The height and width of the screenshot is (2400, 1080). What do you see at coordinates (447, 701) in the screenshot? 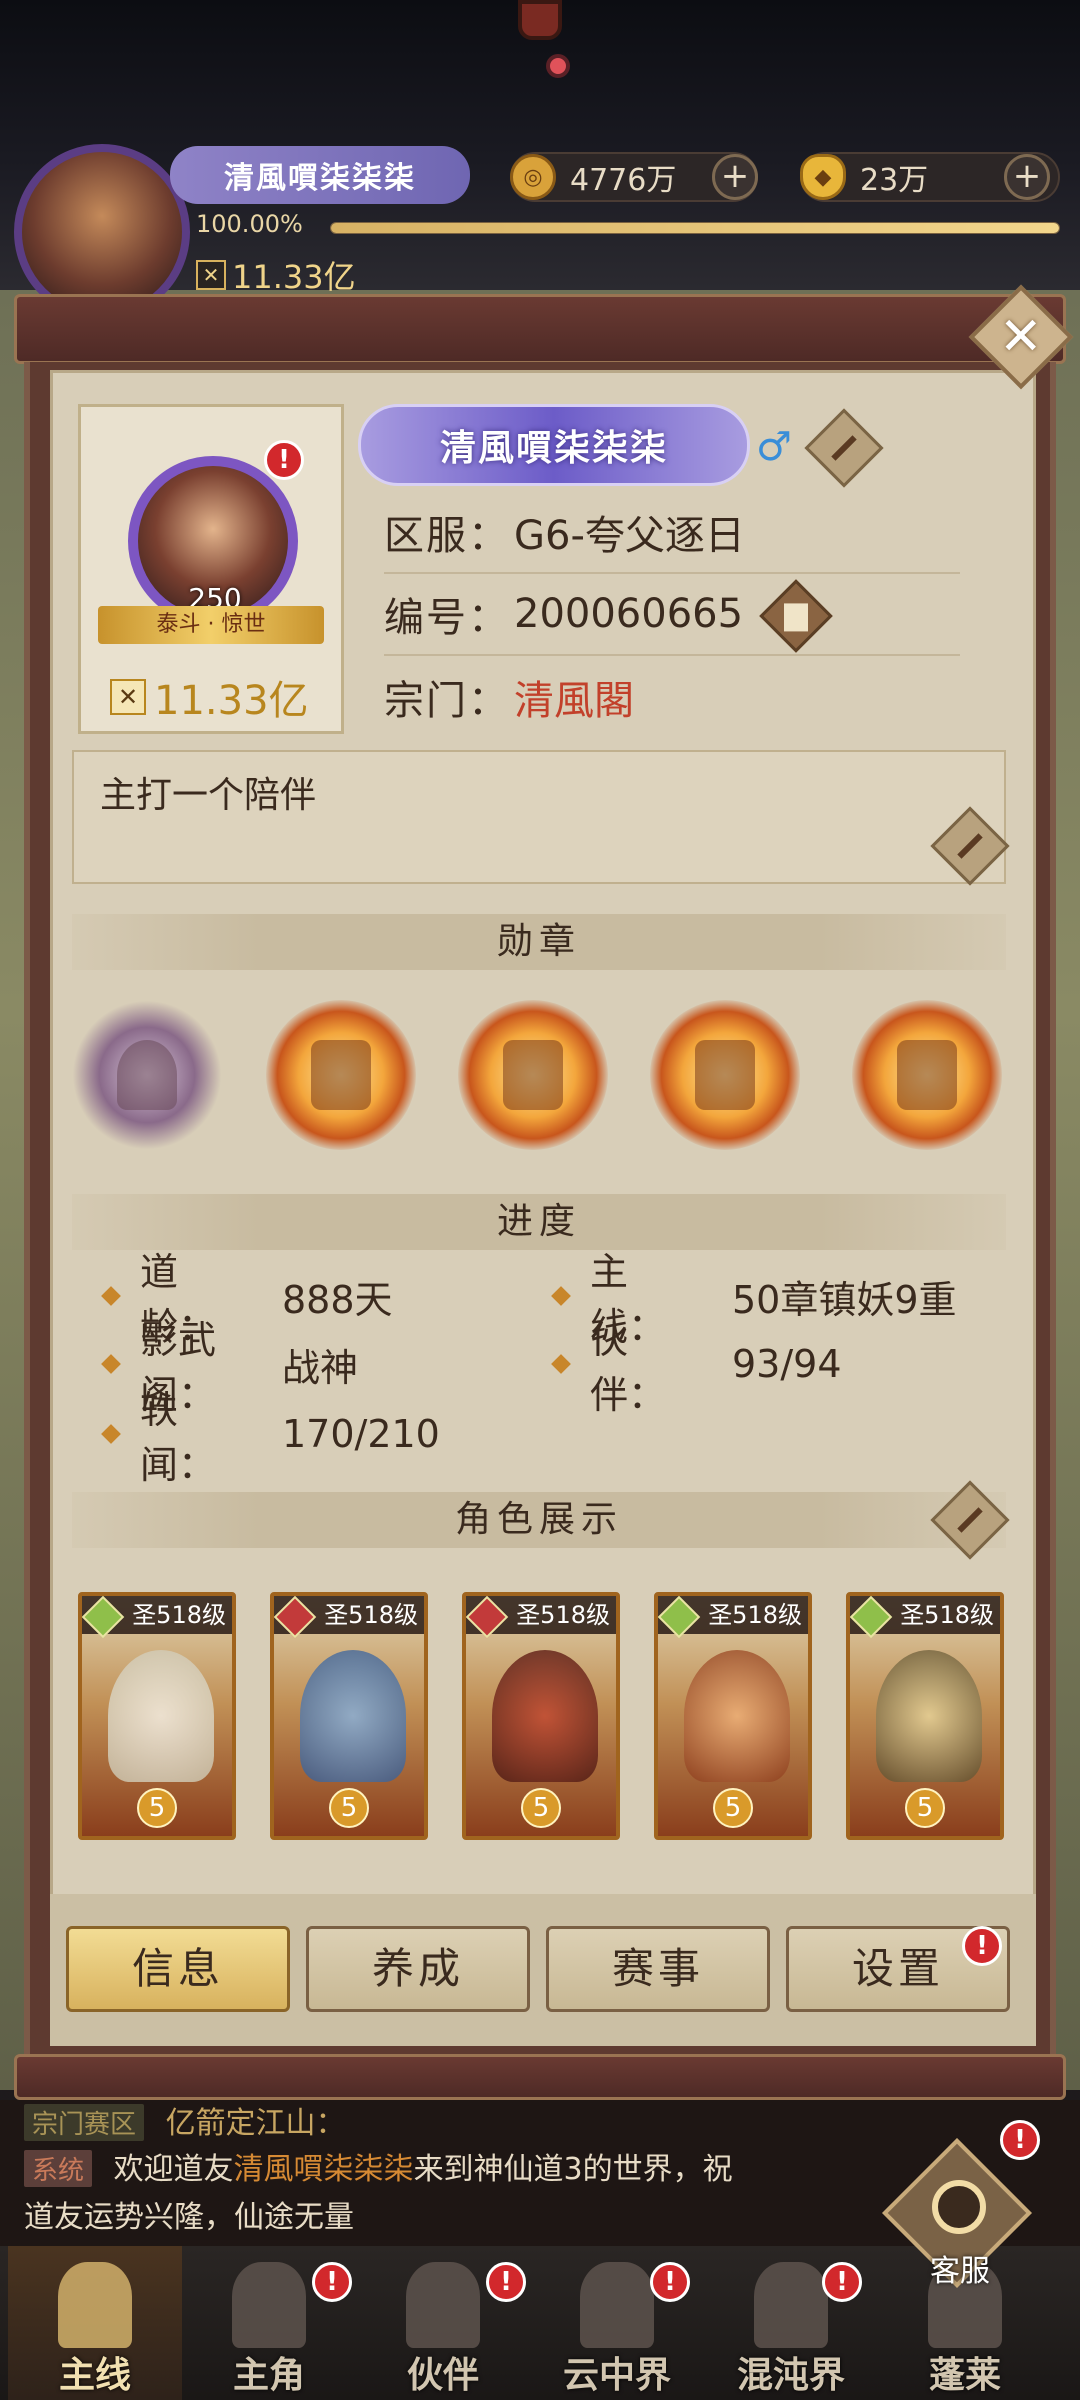
I see `sect-label: 宗门：` at bounding box center [447, 701].